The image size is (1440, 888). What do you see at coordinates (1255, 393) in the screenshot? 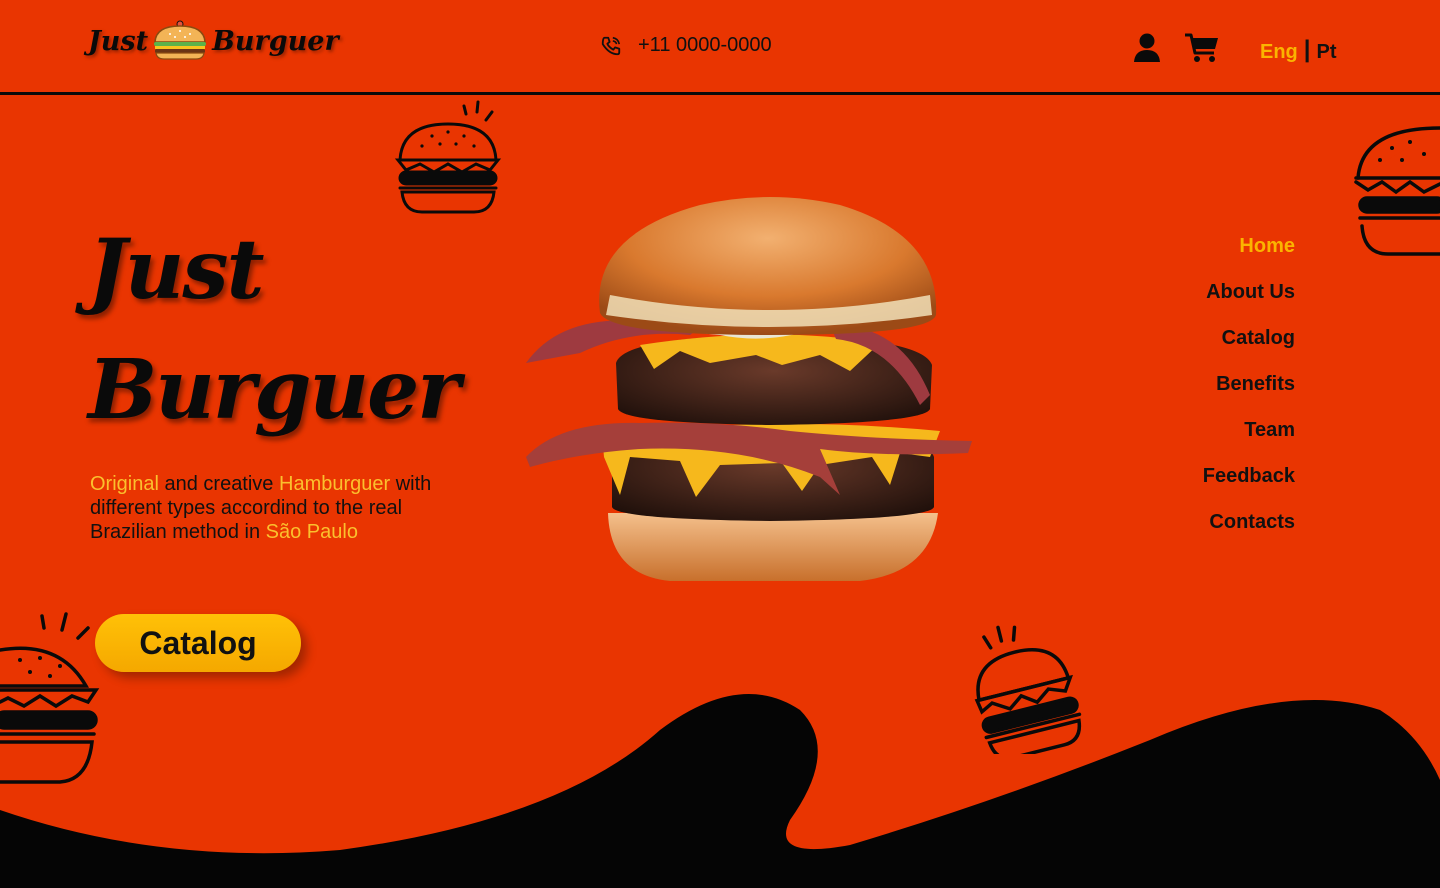
I see `nav-benefits: Benefits` at bounding box center [1255, 393].